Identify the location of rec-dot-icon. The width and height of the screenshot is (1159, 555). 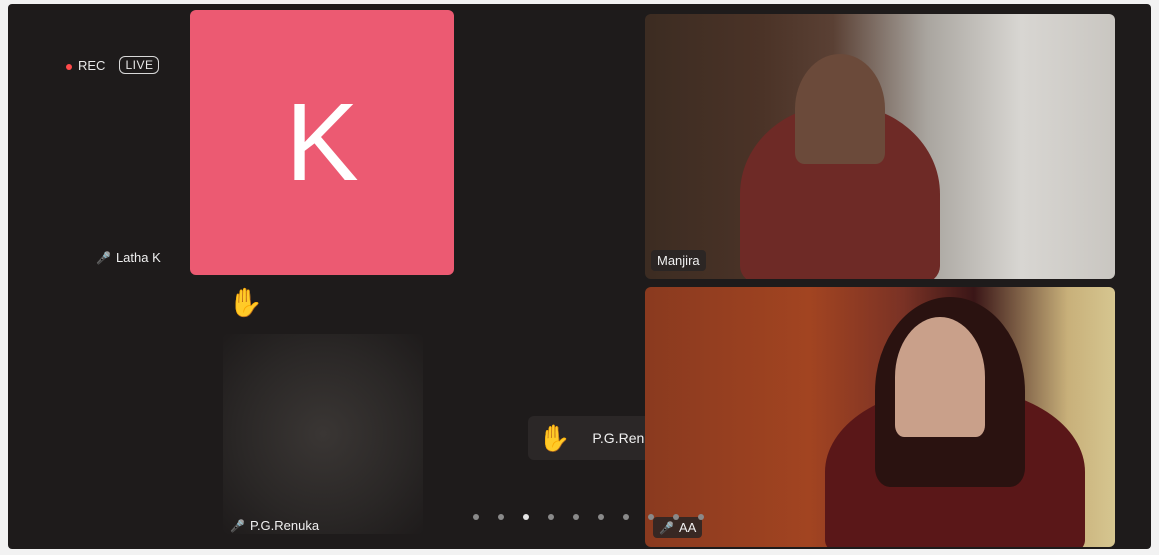
(69, 66).